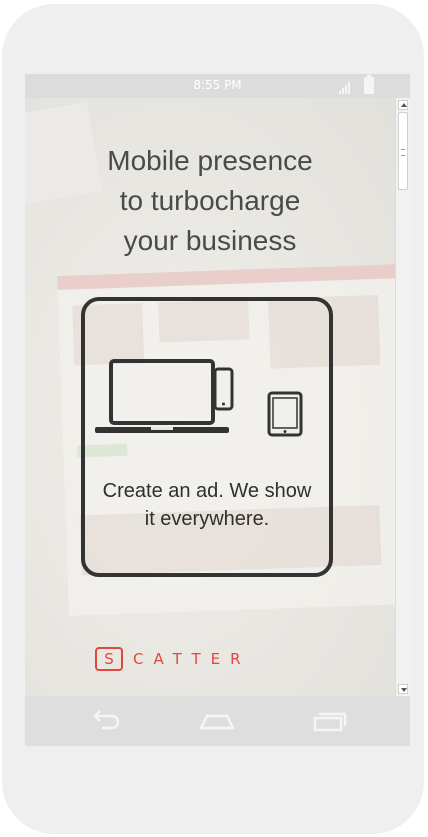  I want to click on tablet-icon, so click(285, 414).